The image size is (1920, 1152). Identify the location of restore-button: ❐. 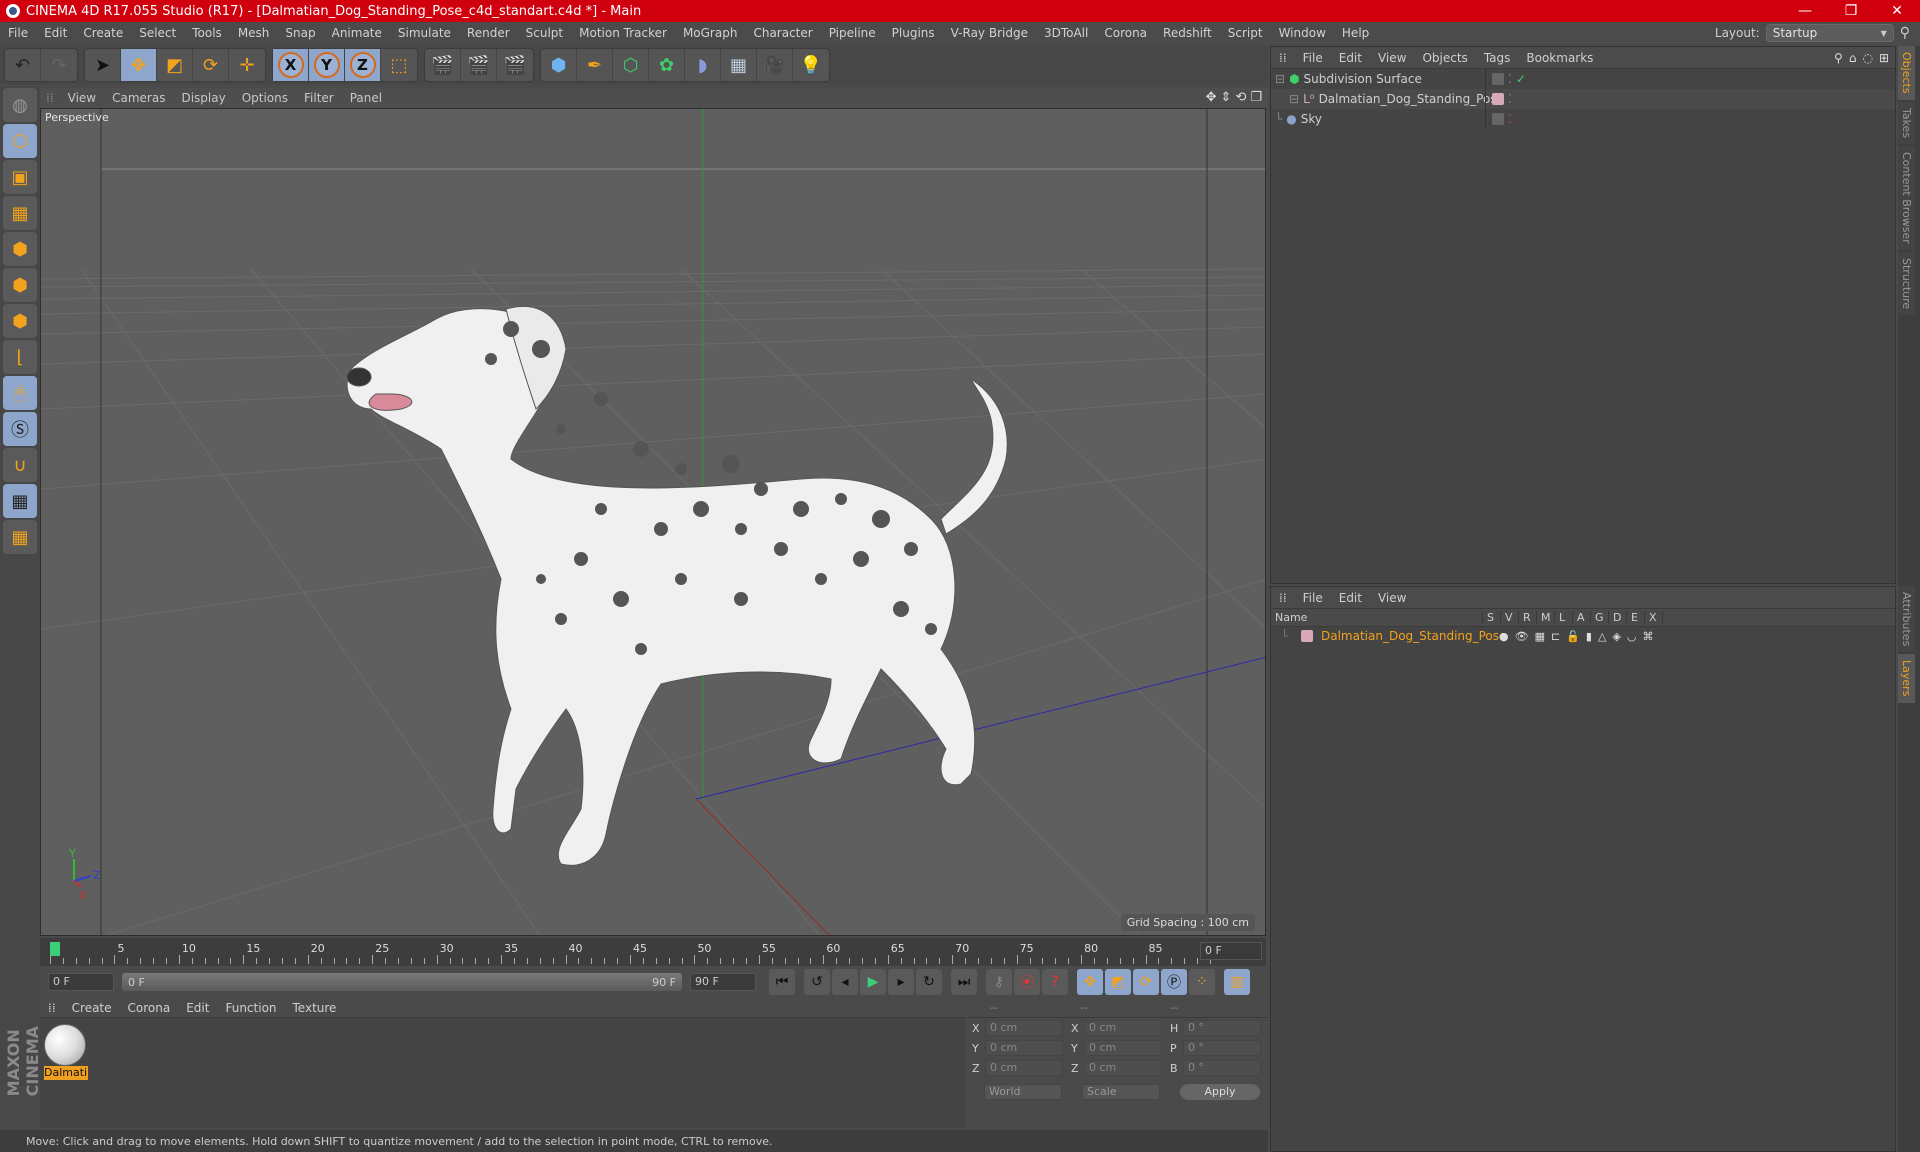
(1851, 11).